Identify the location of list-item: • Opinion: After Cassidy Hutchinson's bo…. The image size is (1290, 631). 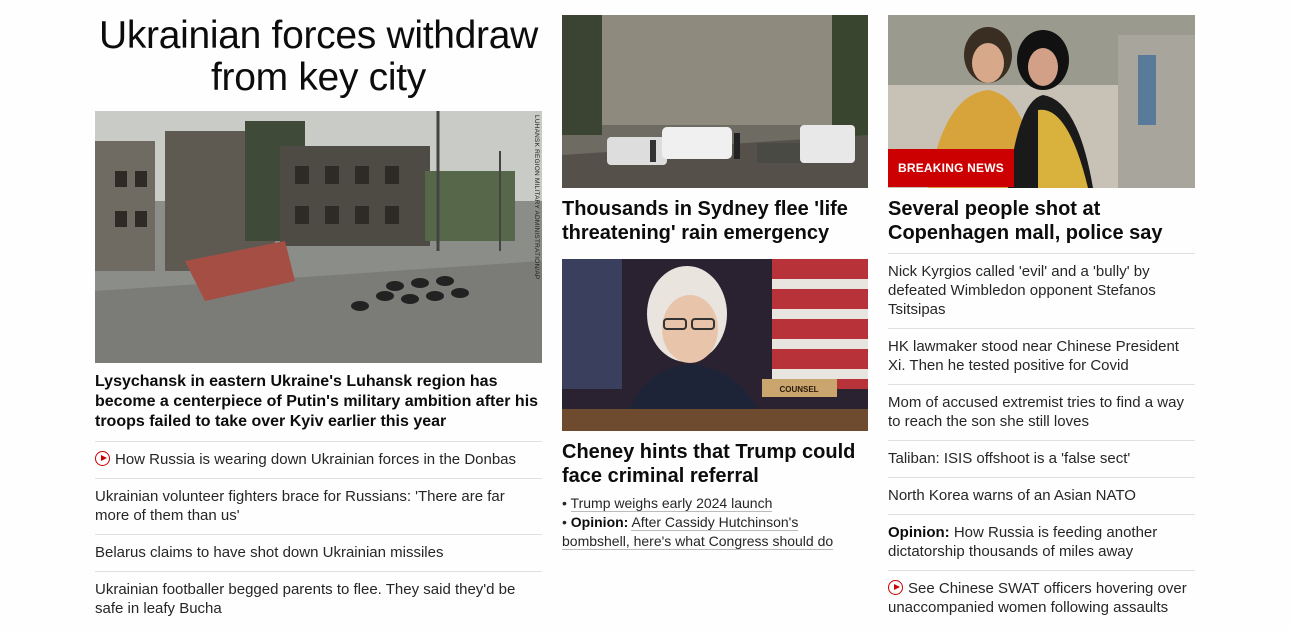
(715, 532).